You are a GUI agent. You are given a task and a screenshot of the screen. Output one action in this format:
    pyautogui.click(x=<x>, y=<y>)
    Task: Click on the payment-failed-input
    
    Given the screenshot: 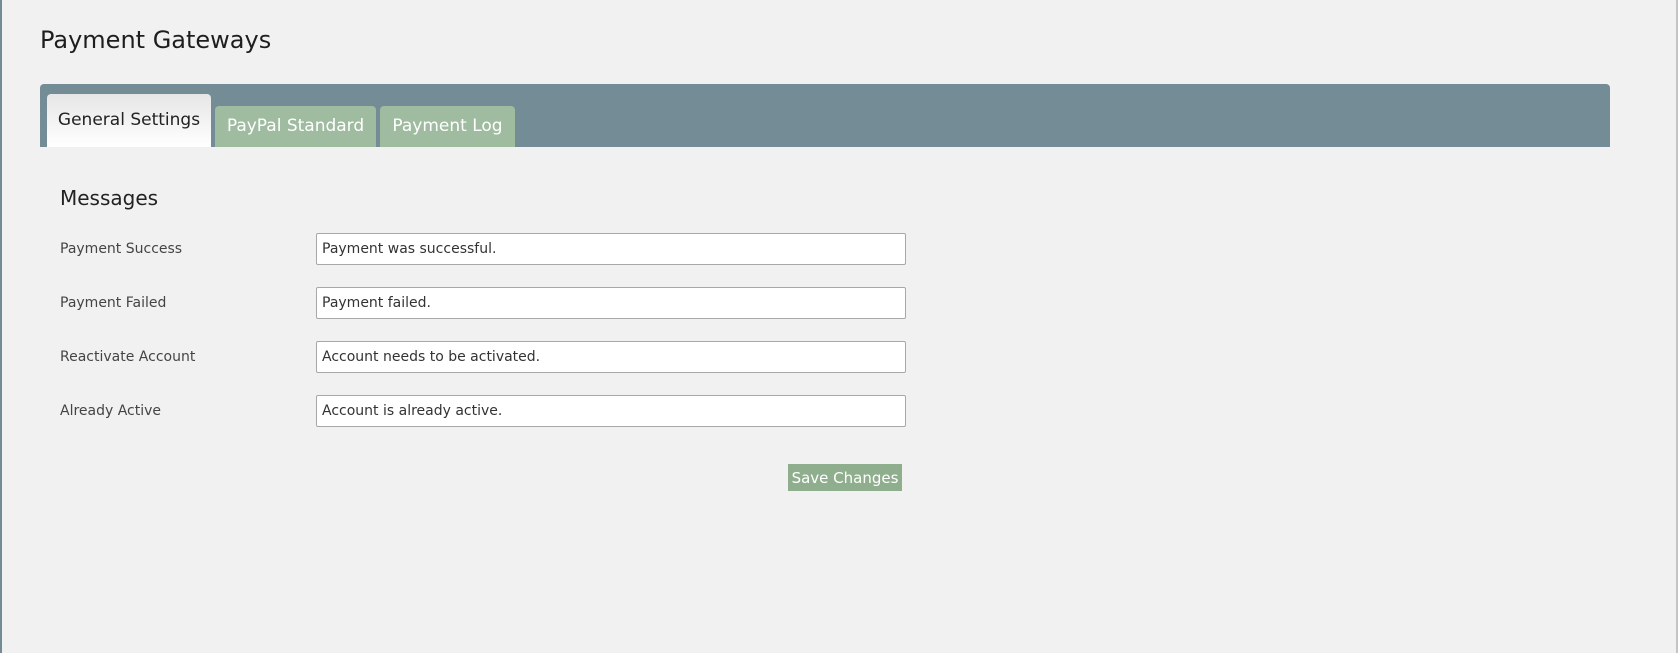 What is the action you would take?
    pyautogui.click(x=611, y=303)
    